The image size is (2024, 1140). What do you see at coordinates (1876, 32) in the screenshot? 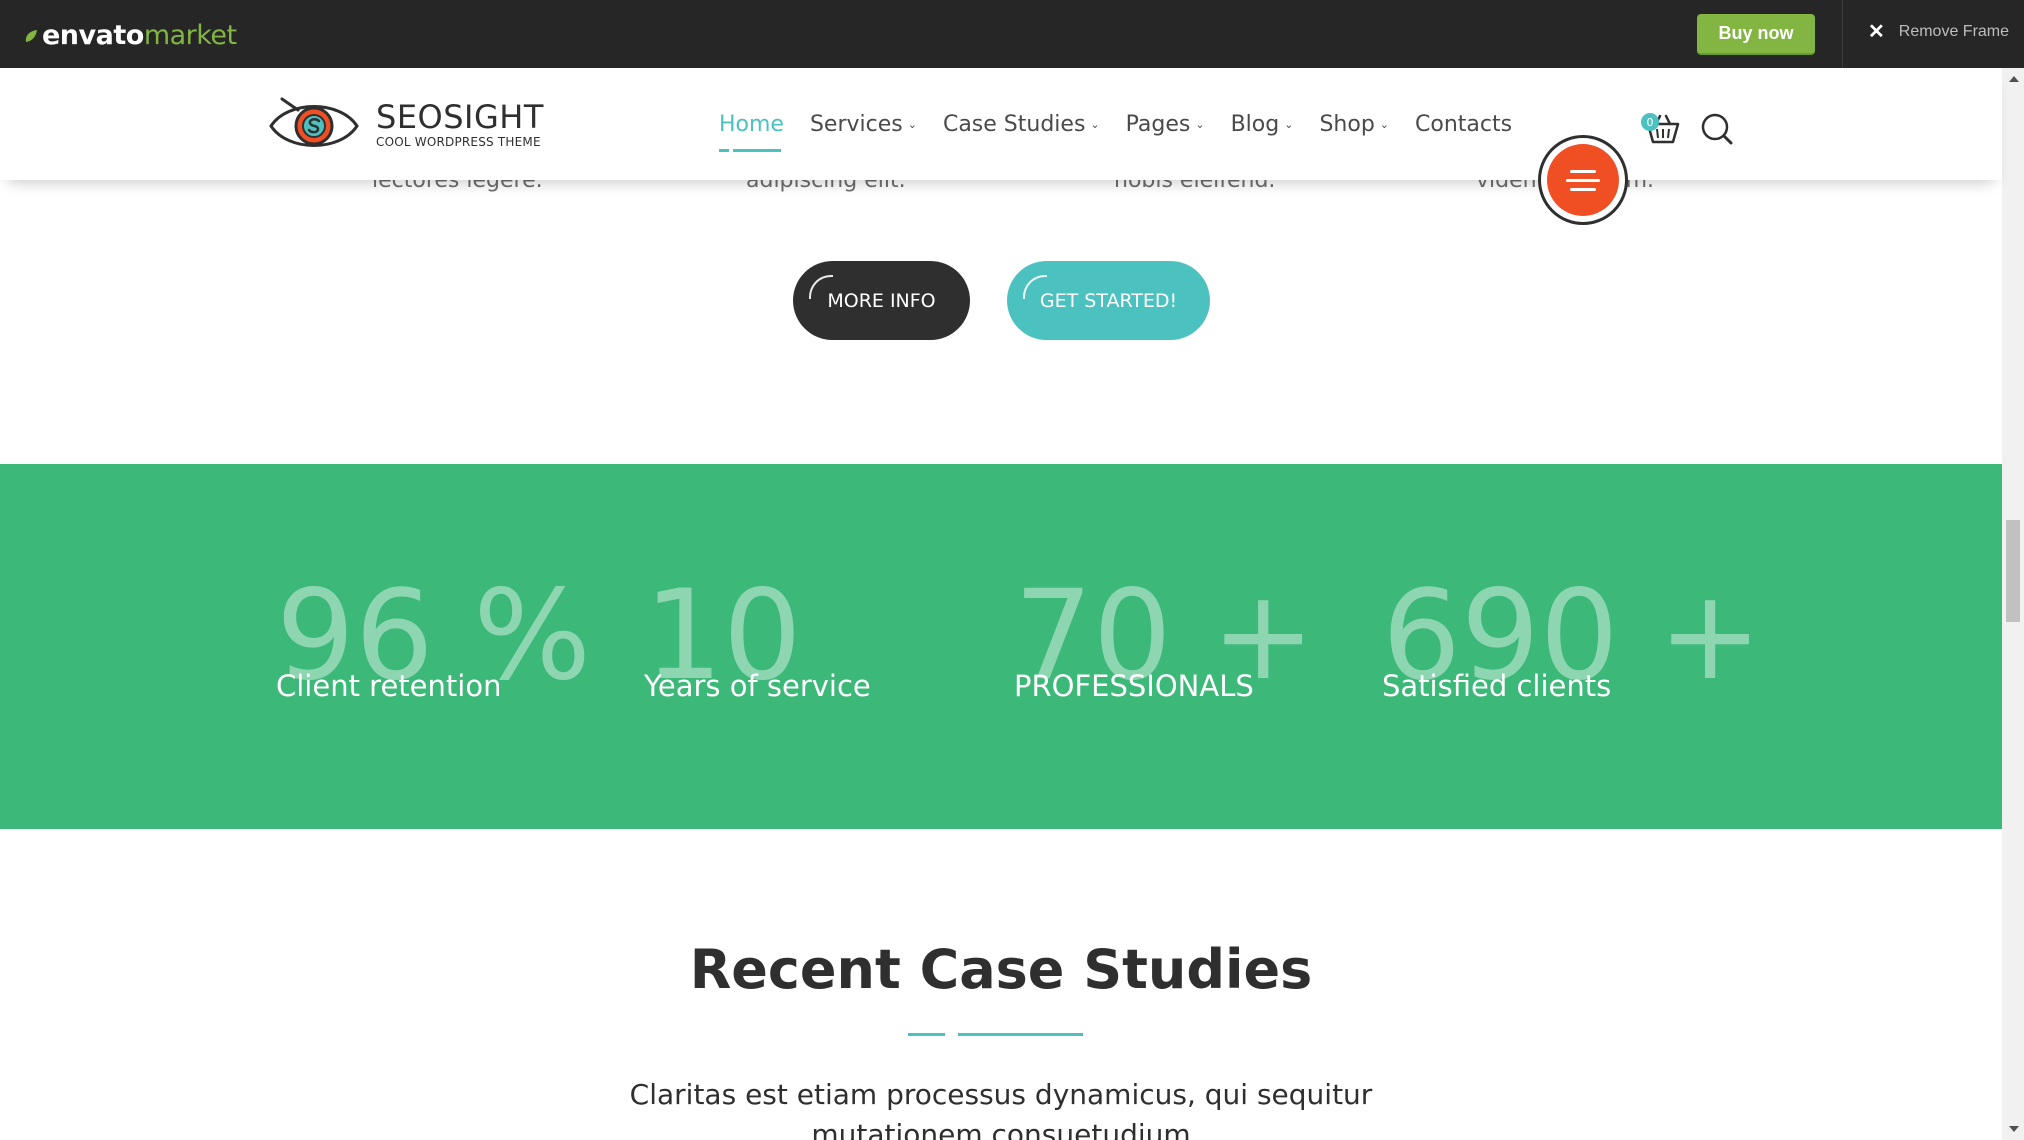
I see `close-icon: ✕` at bounding box center [1876, 32].